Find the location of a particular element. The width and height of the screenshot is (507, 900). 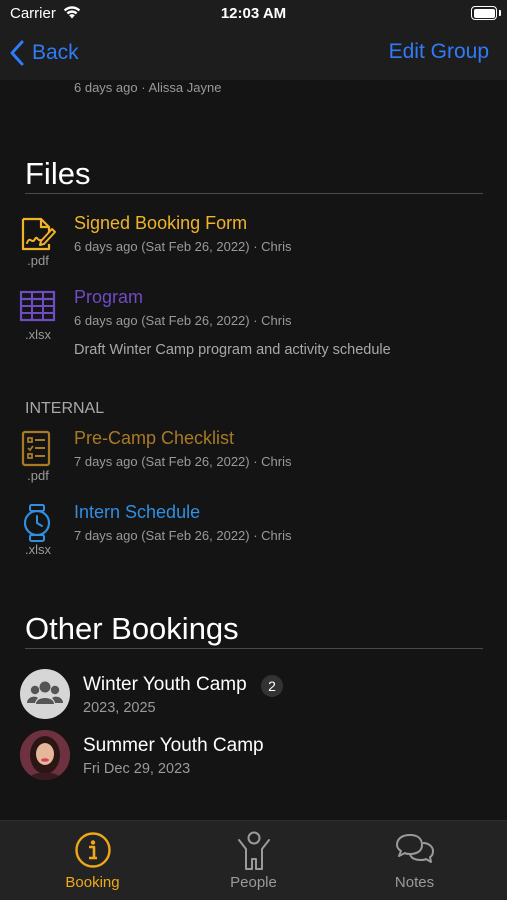

checklist-icon is located at coordinates (38, 449).